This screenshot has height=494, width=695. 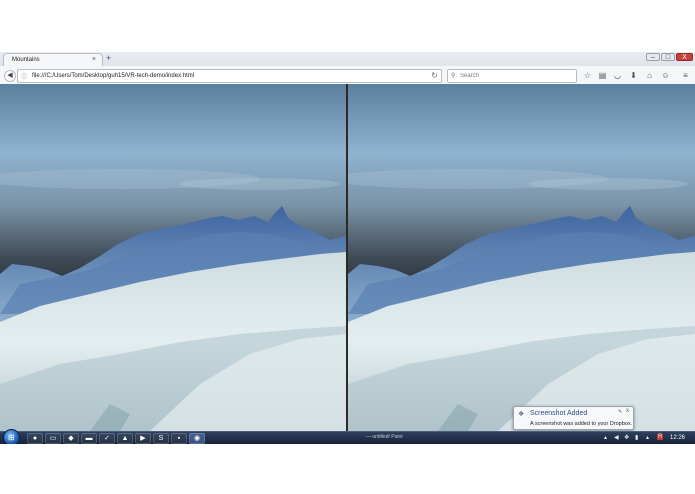 I want to click on firefox-taskbar-icon: ◉, so click(x=197, y=438).